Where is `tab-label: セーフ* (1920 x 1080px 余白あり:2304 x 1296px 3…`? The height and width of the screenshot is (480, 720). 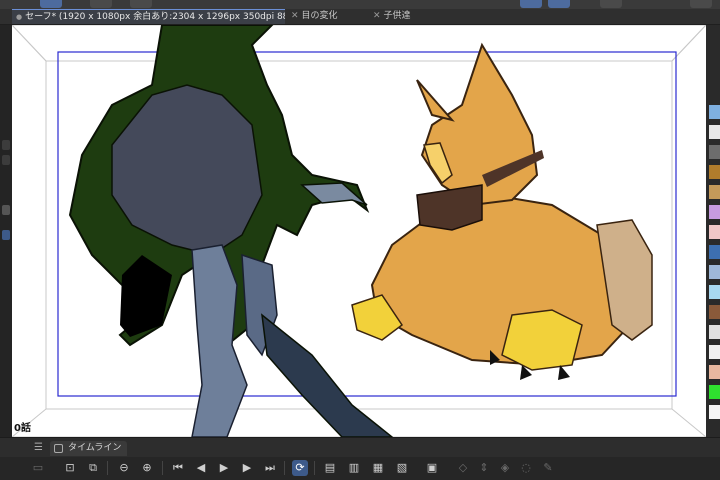
tab-label: セーフ* (1920 x 1080px 余白あり:2304 x 1296px 3… is located at coordinates (155, 17).